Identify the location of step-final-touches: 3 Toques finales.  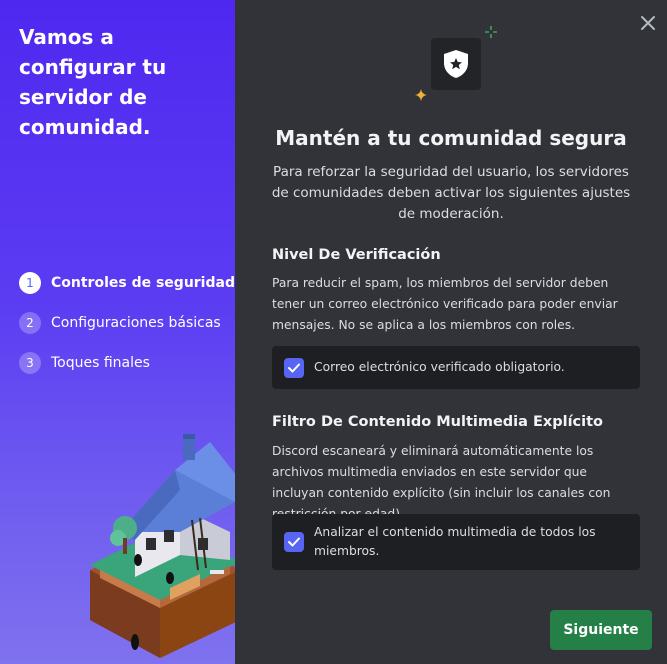
(127, 363).